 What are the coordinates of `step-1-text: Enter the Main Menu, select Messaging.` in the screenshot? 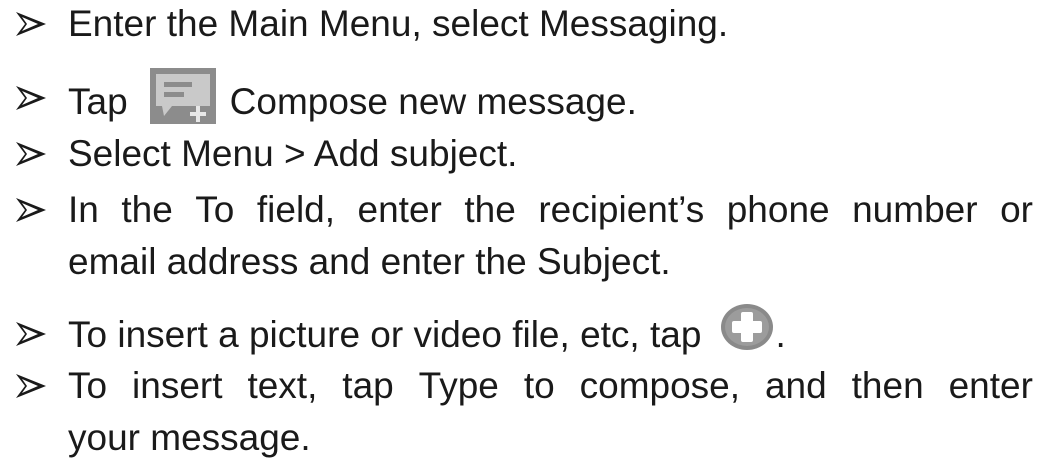 It's located at (398, 23).